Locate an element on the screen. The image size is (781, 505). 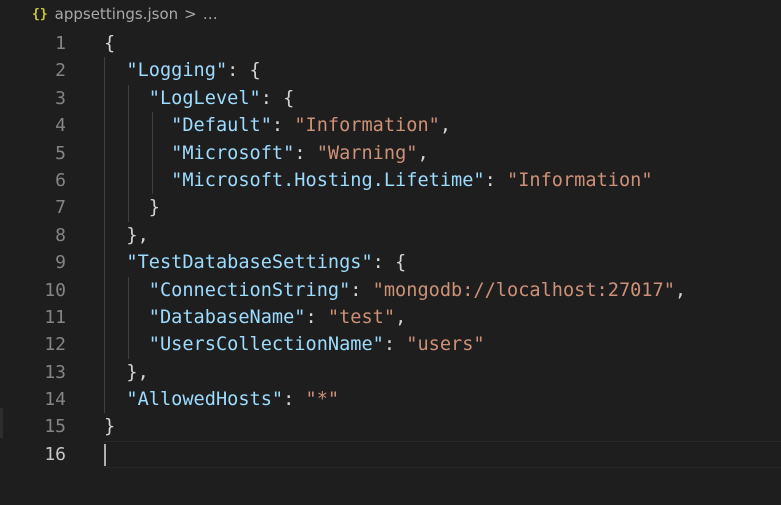
json-string: "test" is located at coordinates (361, 317).